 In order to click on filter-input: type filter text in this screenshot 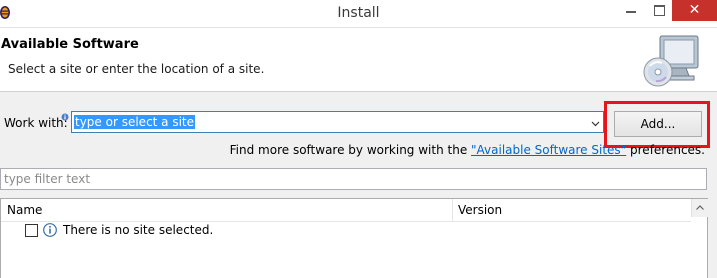, I will do `click(353, 179)`.